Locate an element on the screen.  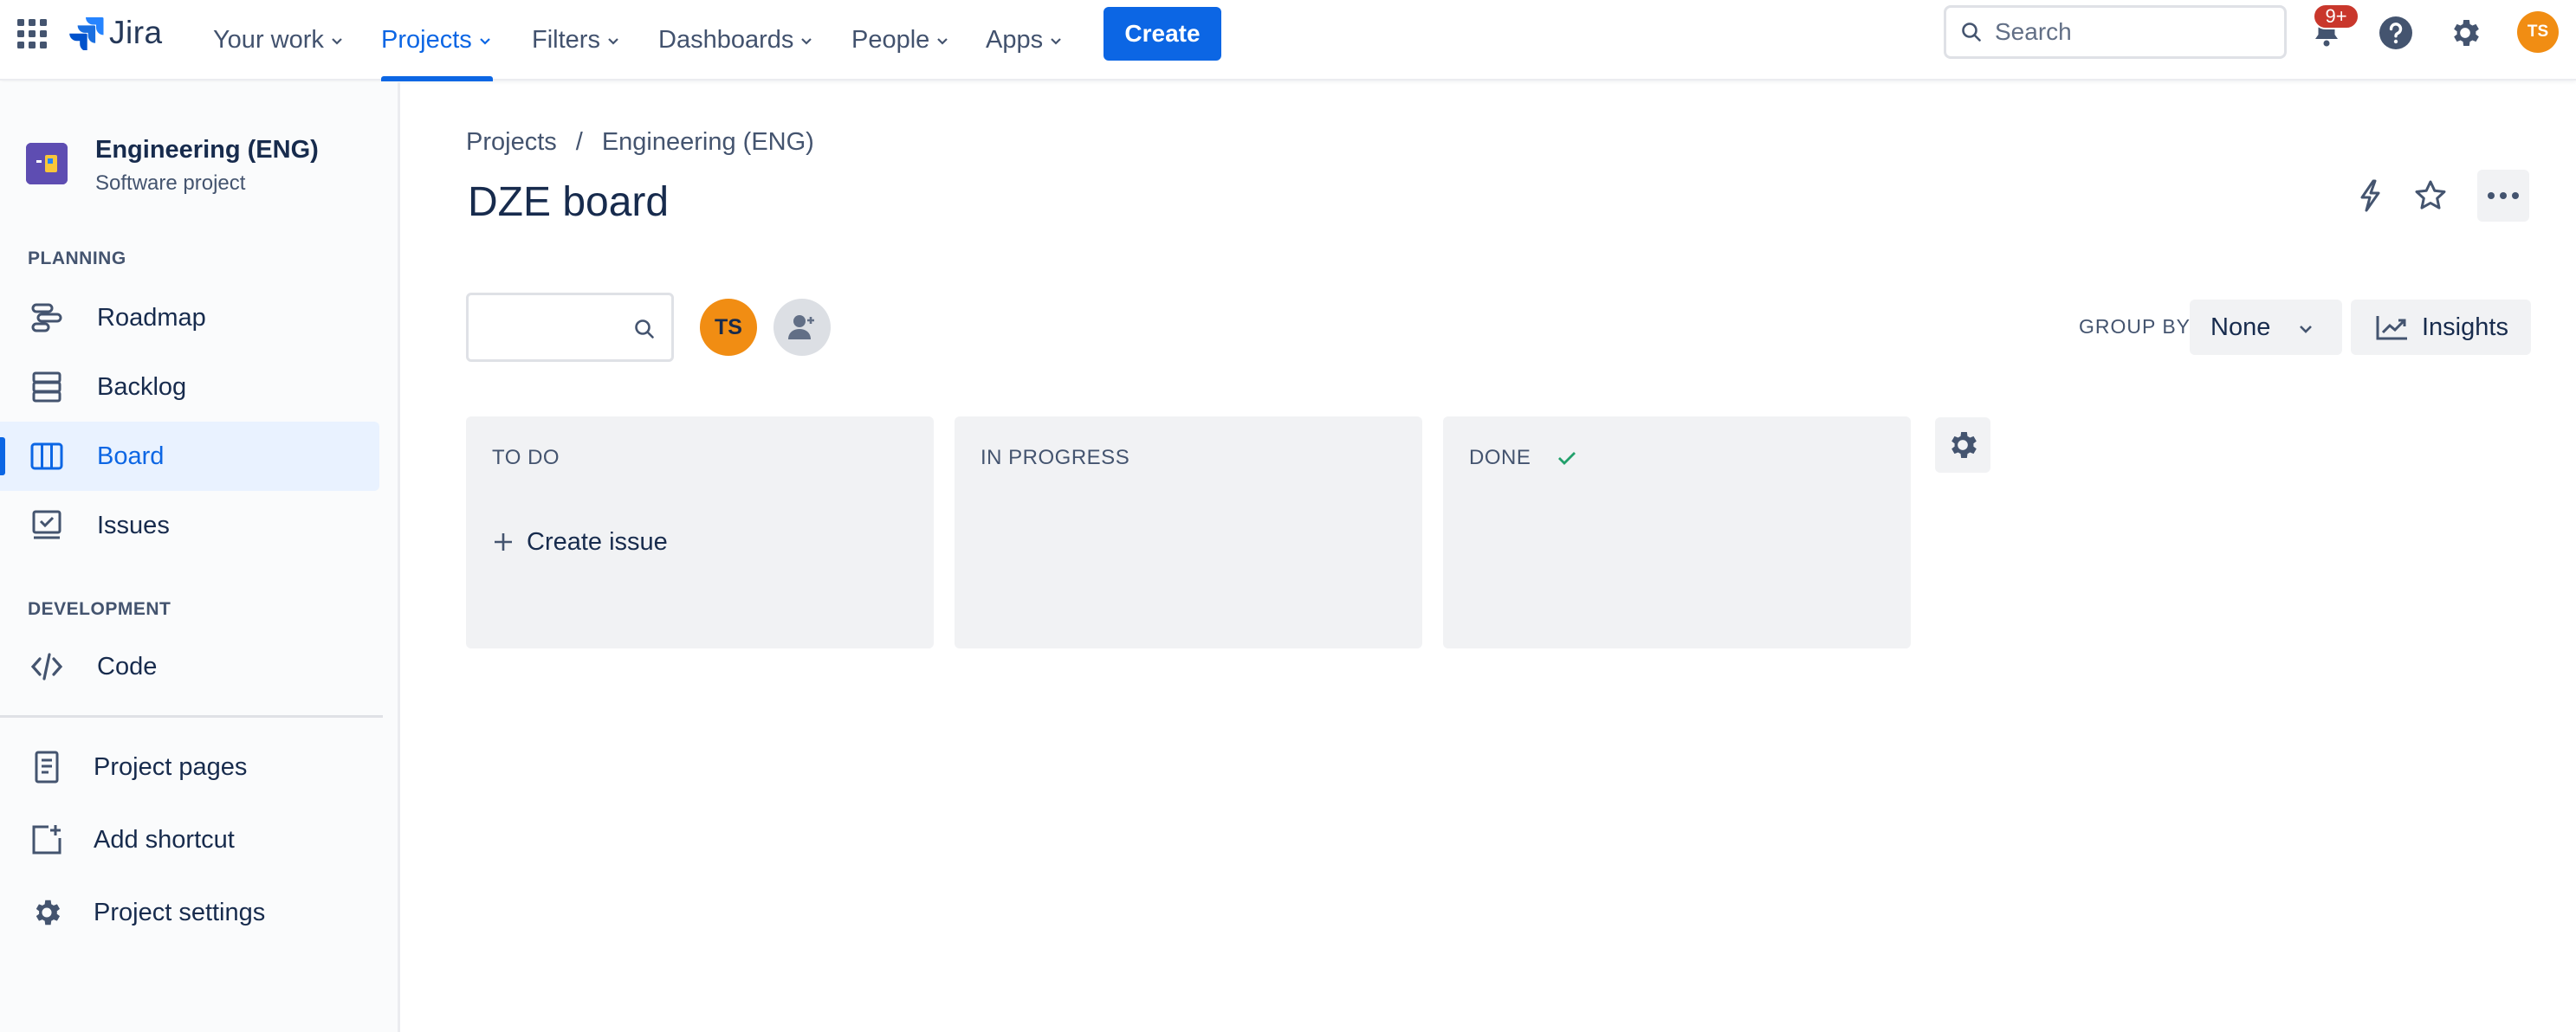
breadcrumb-engineering: Engineering (ENG) is located at coordinates (708, 142).